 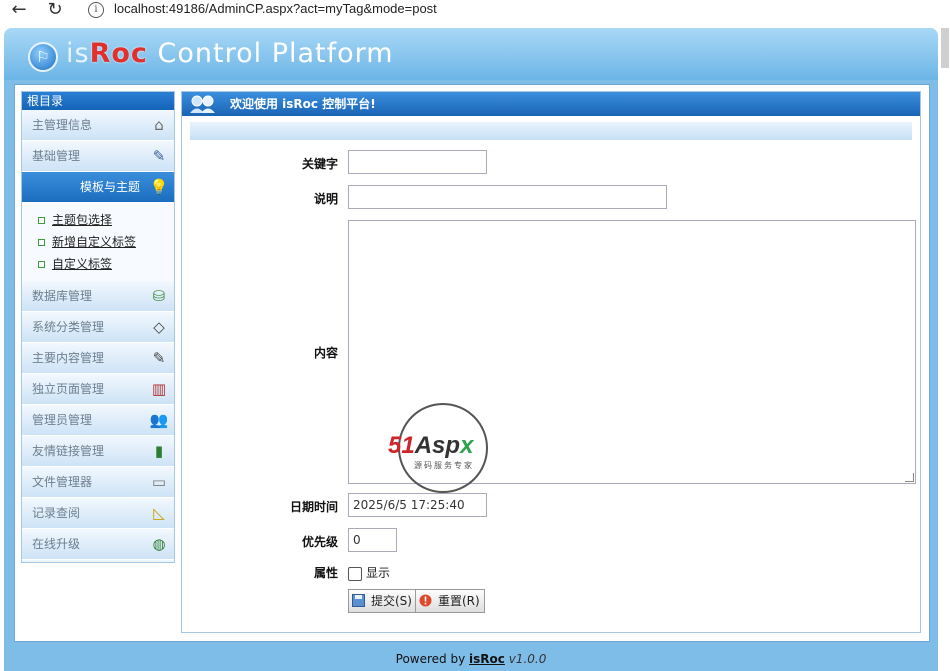 What do you see at coordinates (372, 540) in the screenshot?
I see `priority-input: 0` at bounding box center [372, 540].